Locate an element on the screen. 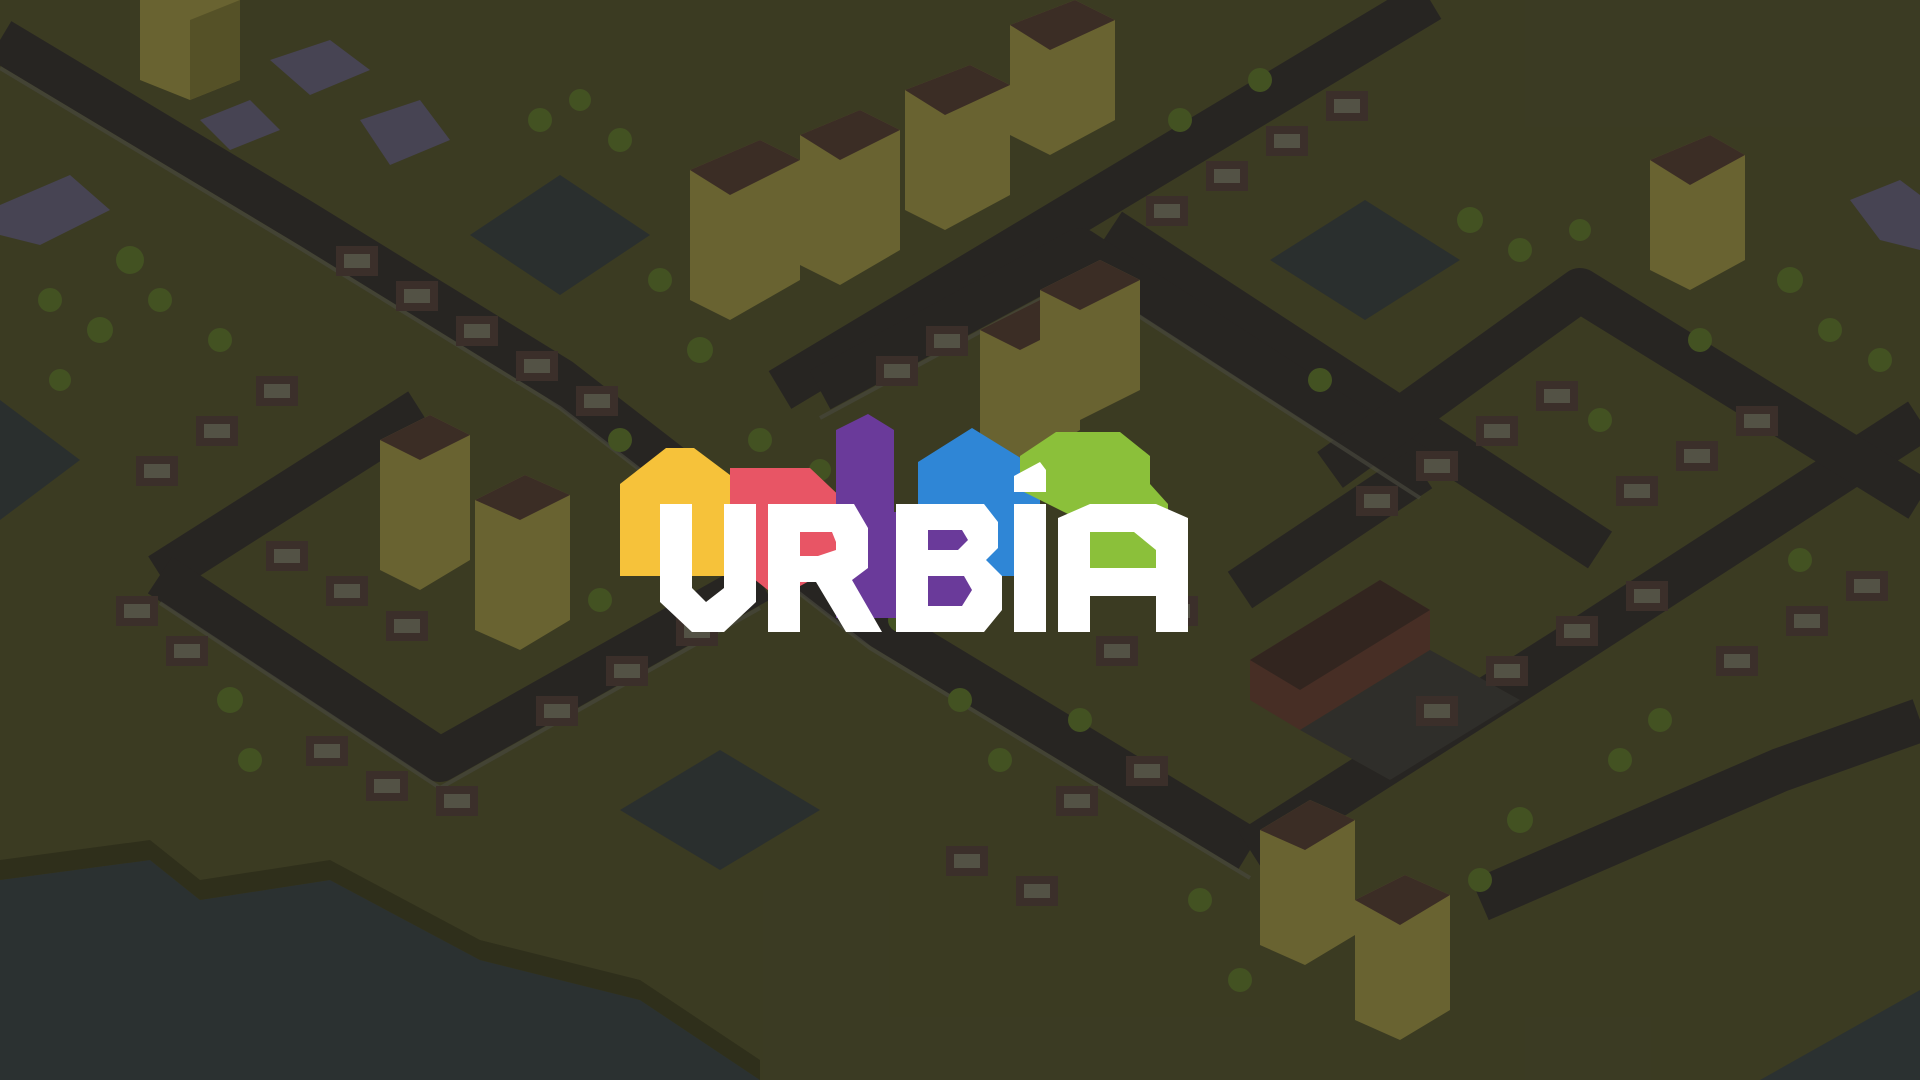 This screenshot has width=1920, height=1080. logo-artwork is located at coordinates (904, 523).